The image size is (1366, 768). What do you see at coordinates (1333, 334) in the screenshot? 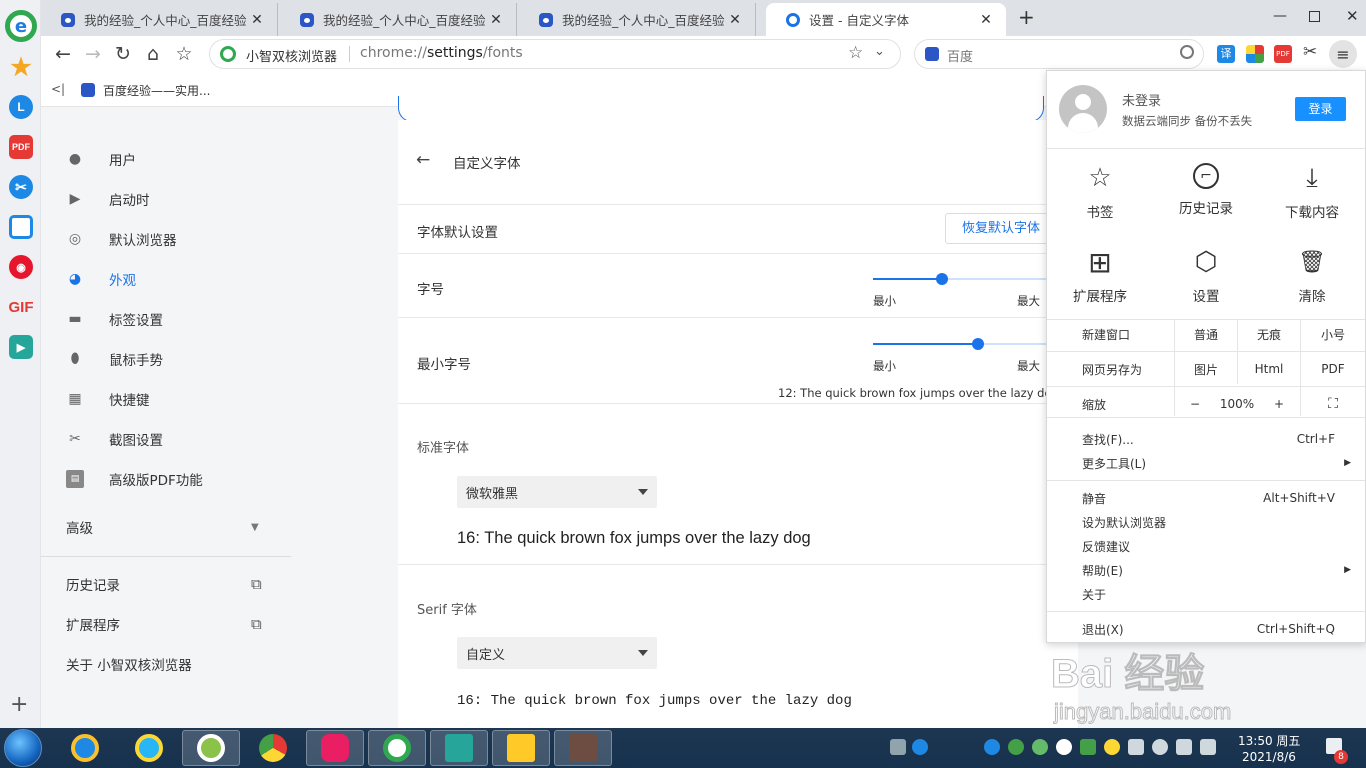
I see `new-window-alt: 小号` at bounding box center [1333, 334].